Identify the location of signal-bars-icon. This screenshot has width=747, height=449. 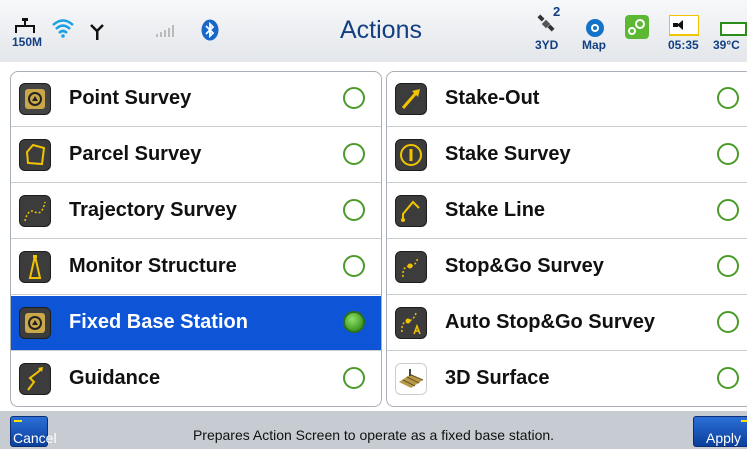
(167, 33).